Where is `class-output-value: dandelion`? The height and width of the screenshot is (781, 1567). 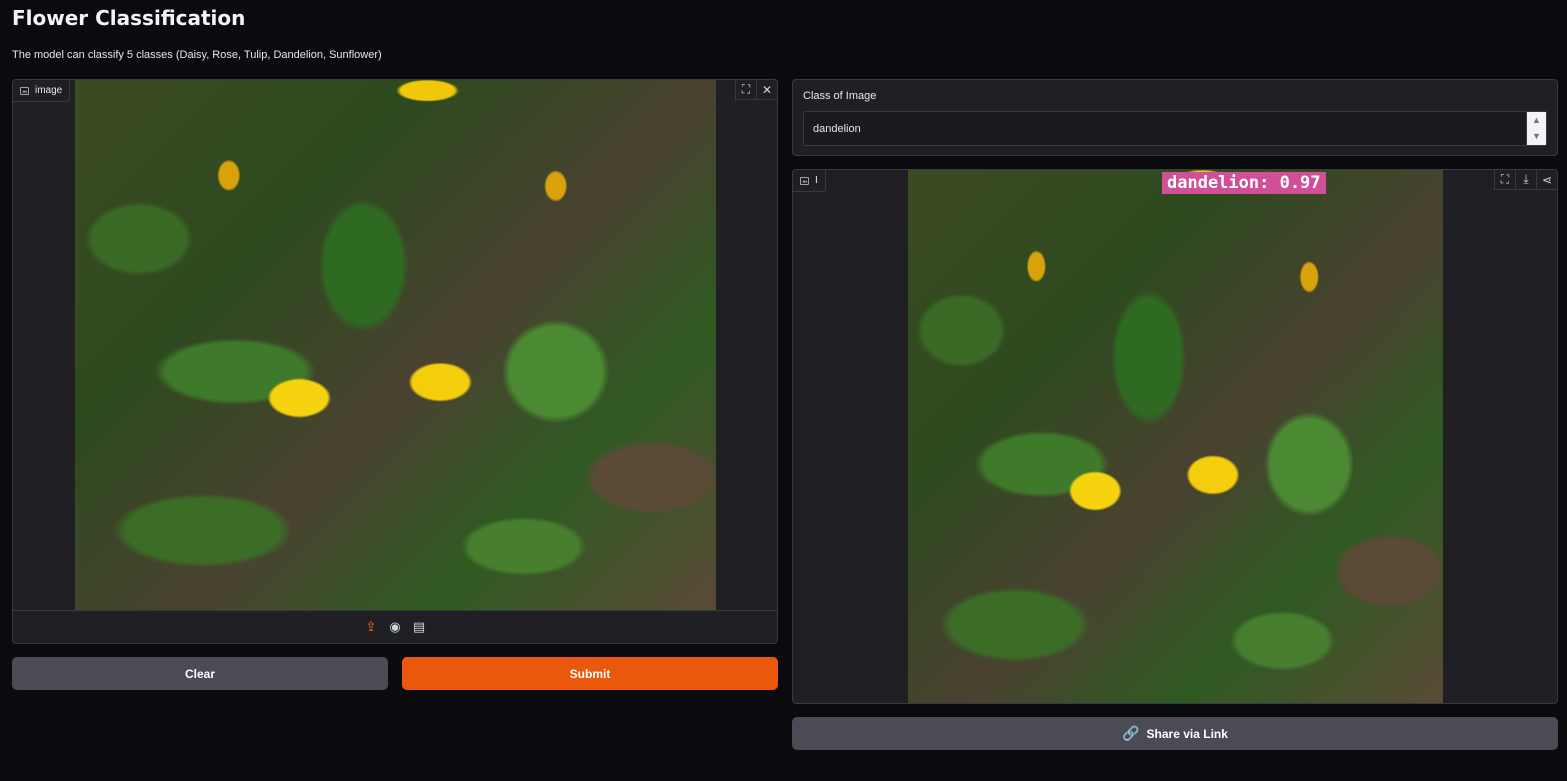
class-output-value: dandelion is located at coordinates (837, 128).